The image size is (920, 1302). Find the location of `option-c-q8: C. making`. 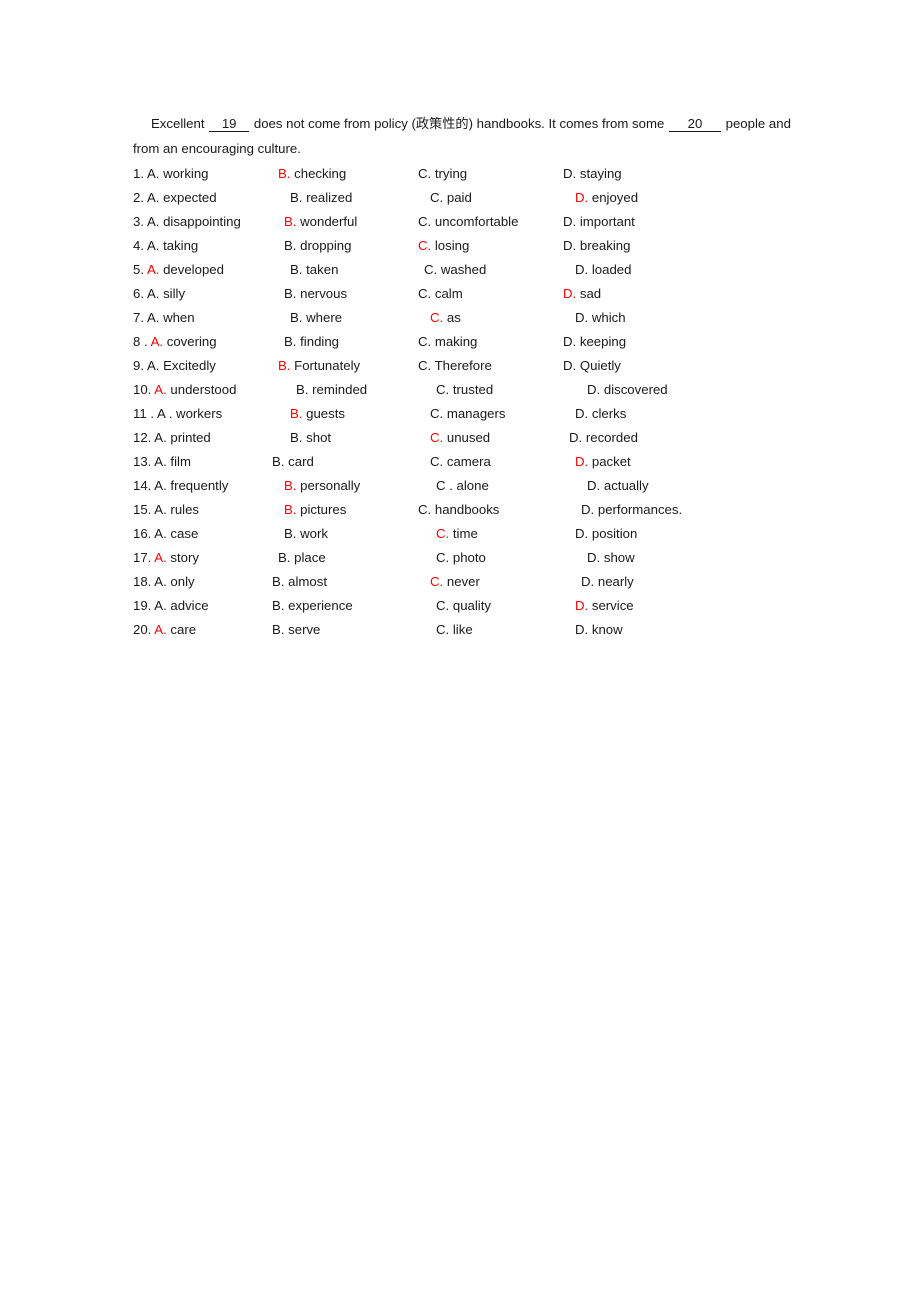

option-c-q8: C. making is located at coordinates (447, 342).